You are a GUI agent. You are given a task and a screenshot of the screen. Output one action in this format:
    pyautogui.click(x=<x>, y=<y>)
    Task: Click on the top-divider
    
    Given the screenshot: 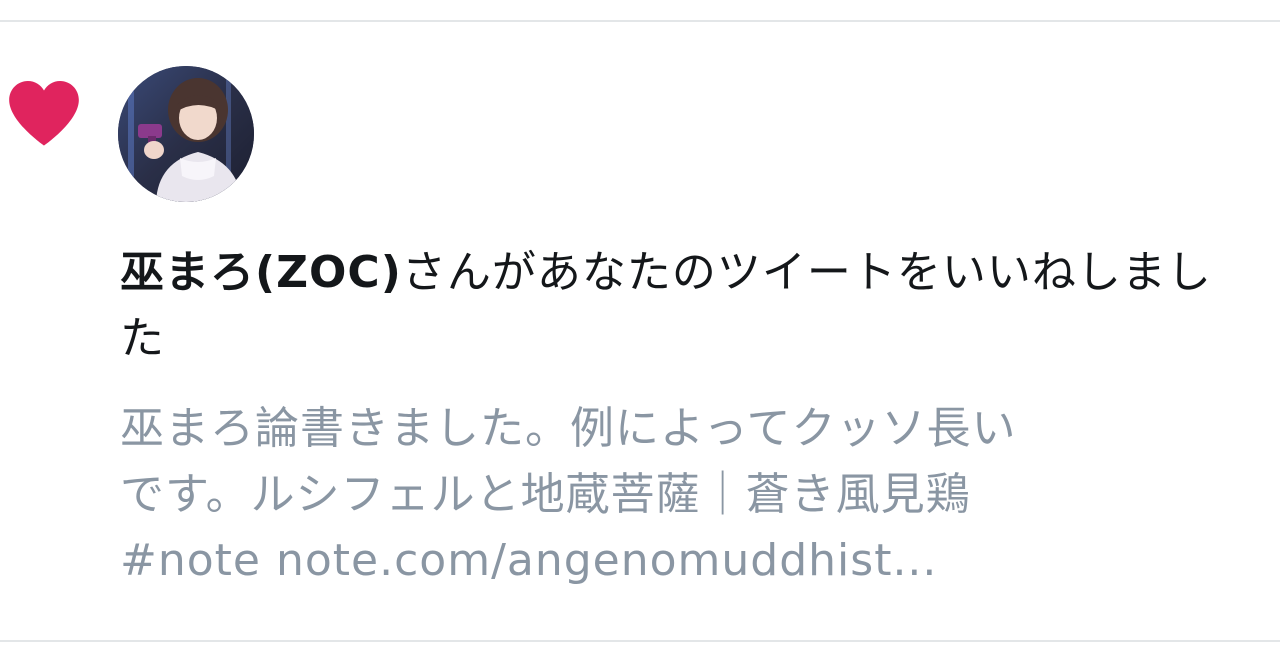 What is the action you would take?
    pyautogui.click(x=640, y=21)
    